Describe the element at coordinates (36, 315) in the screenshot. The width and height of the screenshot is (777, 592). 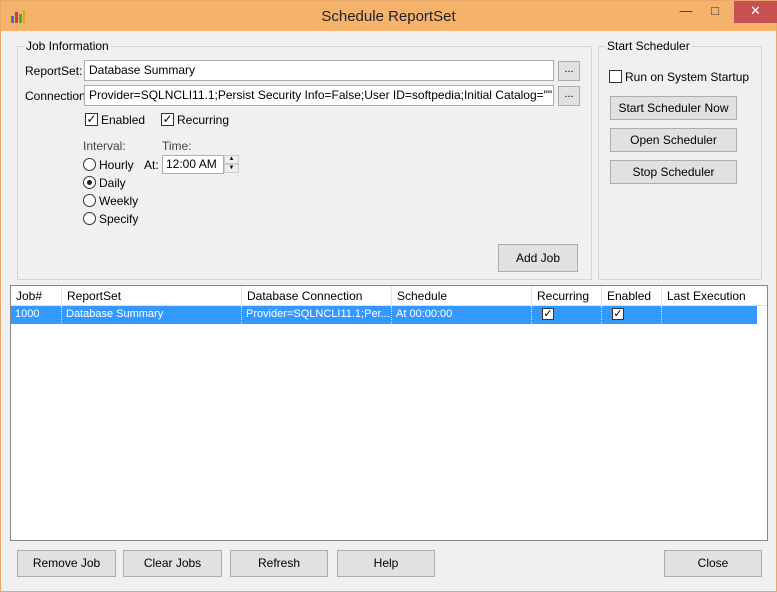
I see `cell-job: 1000` at that location.